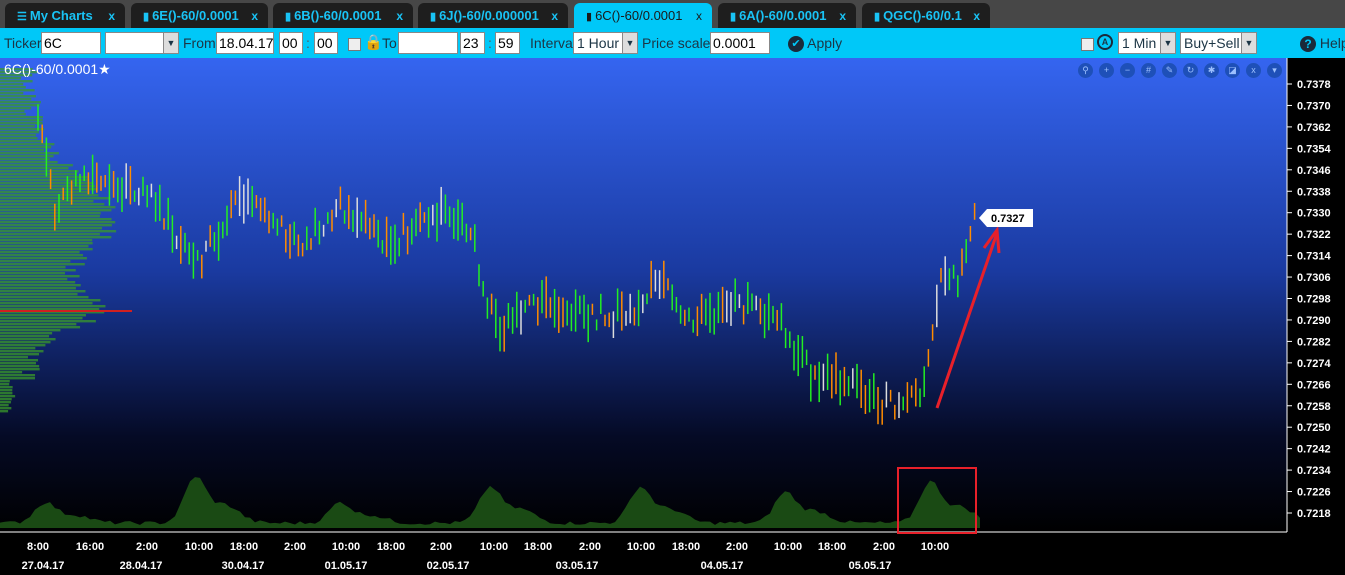  What do you see at coordinates (1105, 42) in the screenshot?
I see `auto-refresh-icon: A` at bounding box center [1105, 42].